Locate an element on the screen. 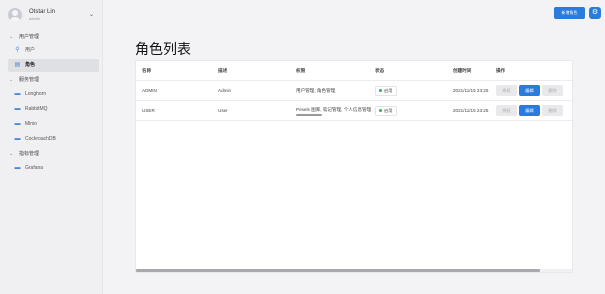 This screenshot has height=294, width=605. sidebar-item-longhorn: ▬ Longhorn is located at coordinates (53, 94).